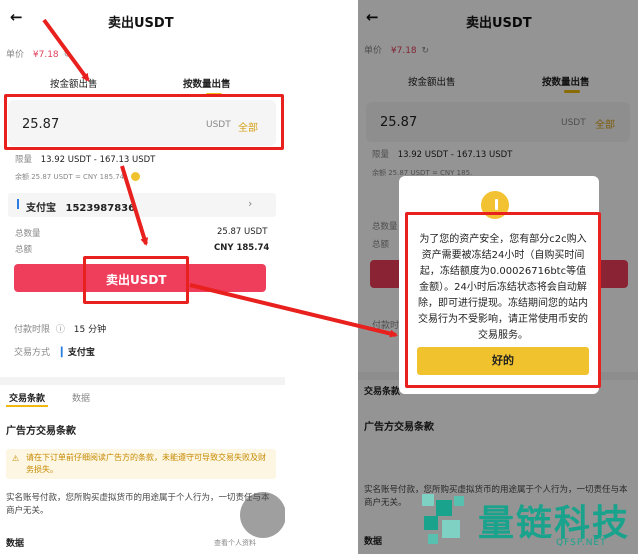 The width and height of the screenshot is (638, 554). Describe the element at coordinates (24, 160) in the screenshot. I see `limit-label: 限量` at that location.